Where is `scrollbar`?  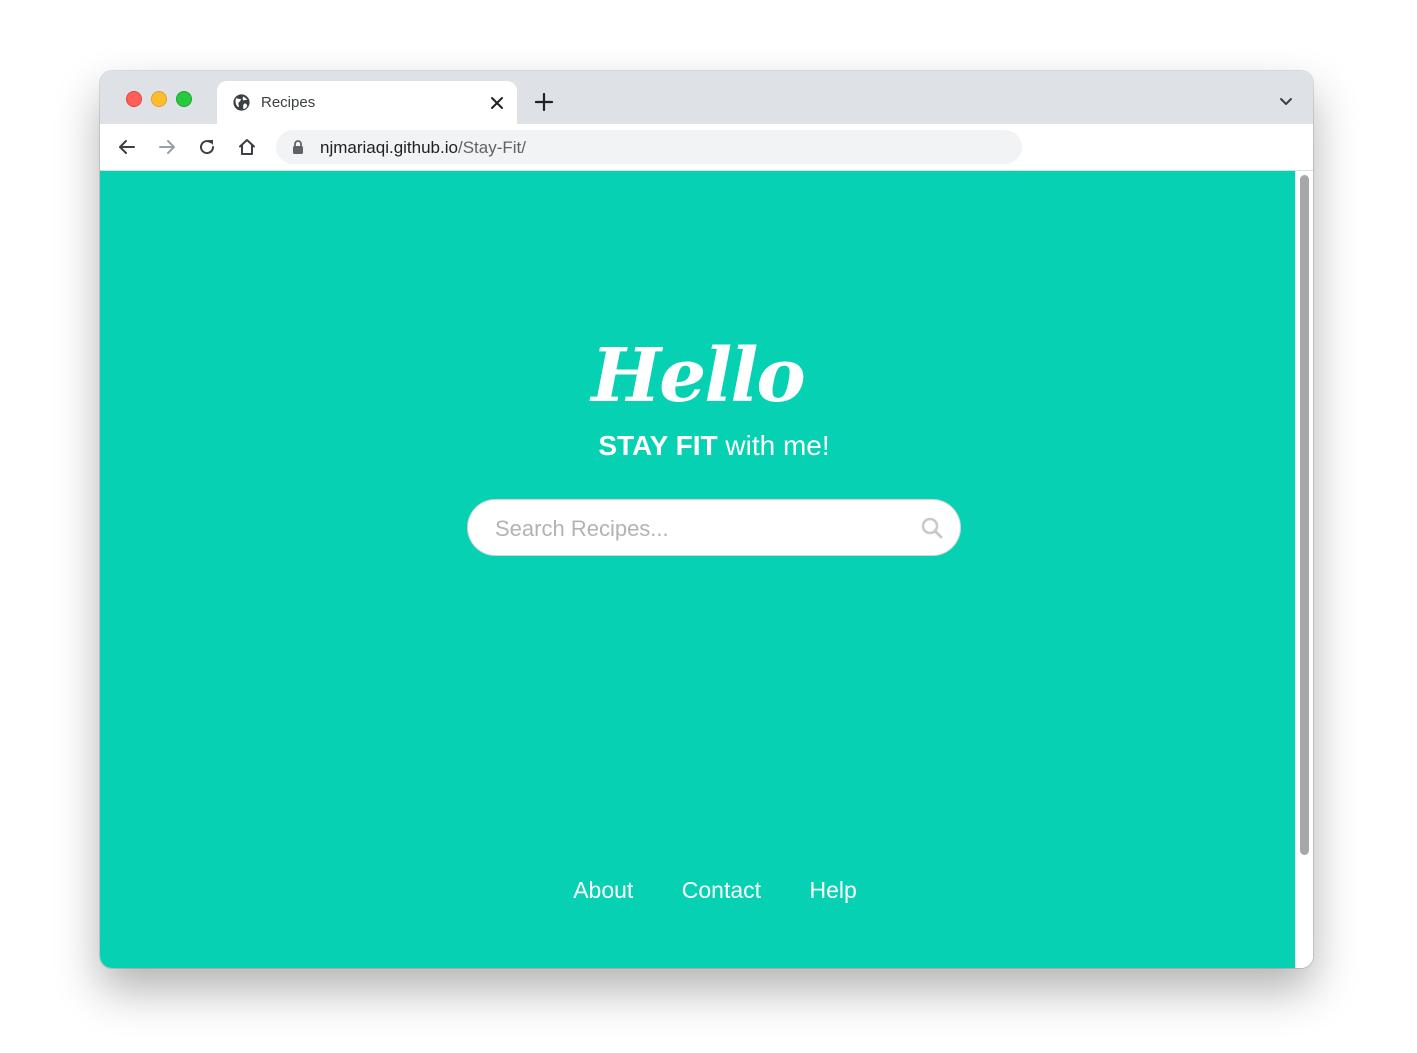 scrollbar is located at coordinates (1304, 569).